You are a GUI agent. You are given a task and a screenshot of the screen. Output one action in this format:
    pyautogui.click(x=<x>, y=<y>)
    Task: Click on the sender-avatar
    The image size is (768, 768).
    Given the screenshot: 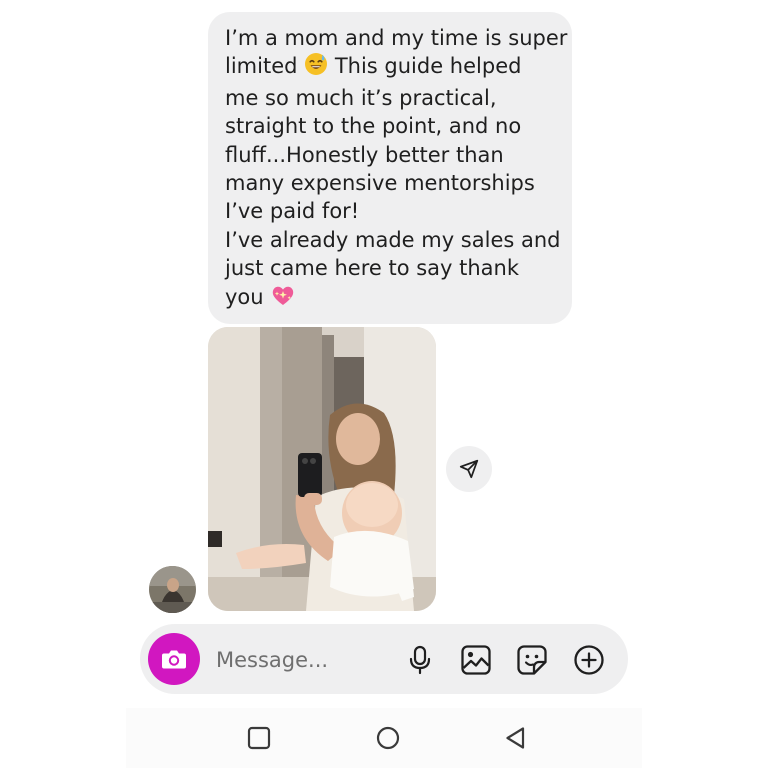 What is the action you would take?
    pyautogui.click(x=172, y=589)
    